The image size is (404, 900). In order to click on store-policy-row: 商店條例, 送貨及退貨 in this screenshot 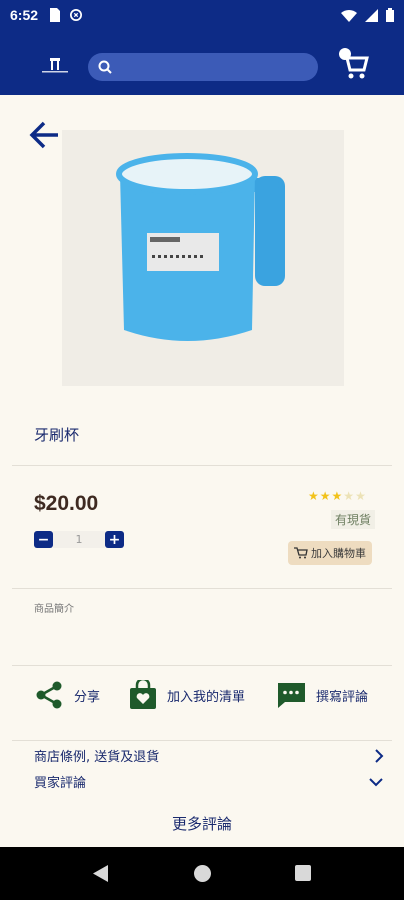, I will do `click(209, 755)`.